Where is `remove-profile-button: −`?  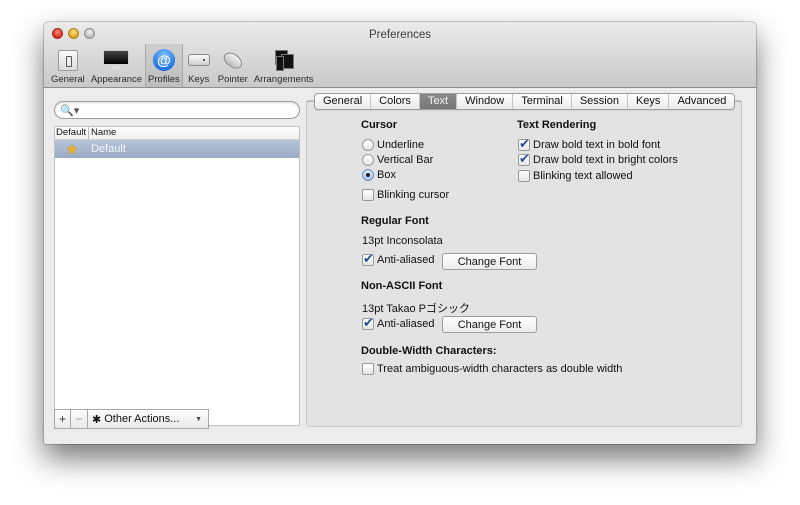 remove-profile-button: − is located at coordinates (79, 419).